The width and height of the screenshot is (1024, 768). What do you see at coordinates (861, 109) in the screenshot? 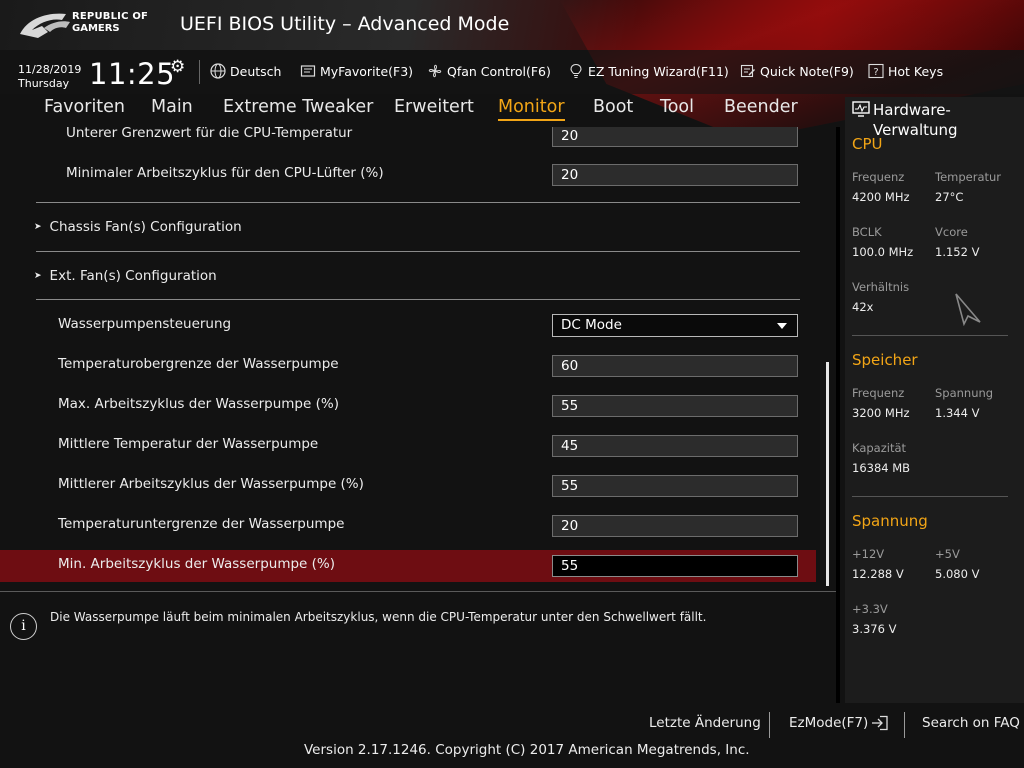
I see `monitor-icon` at bounding box center [861, 109].